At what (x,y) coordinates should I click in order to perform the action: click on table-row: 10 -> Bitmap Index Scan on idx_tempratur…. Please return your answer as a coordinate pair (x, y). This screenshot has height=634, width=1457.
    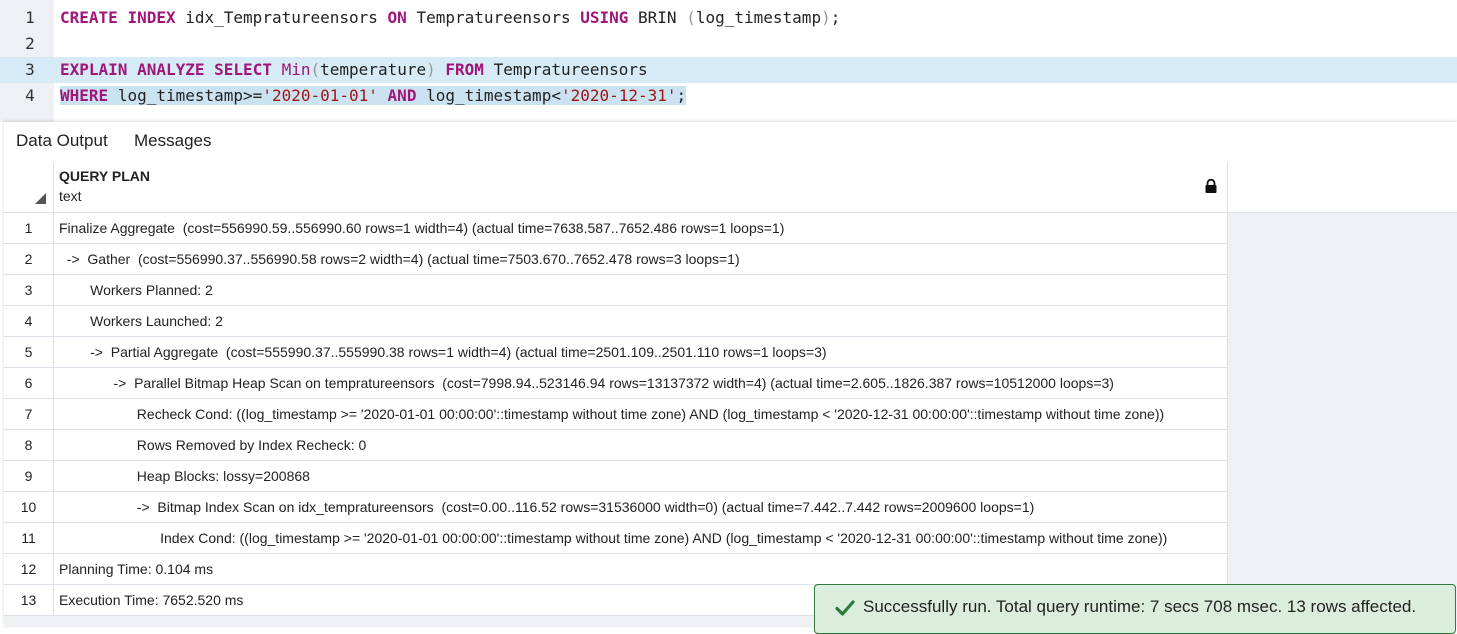
    Looking at the image, I should click on (616, 507).